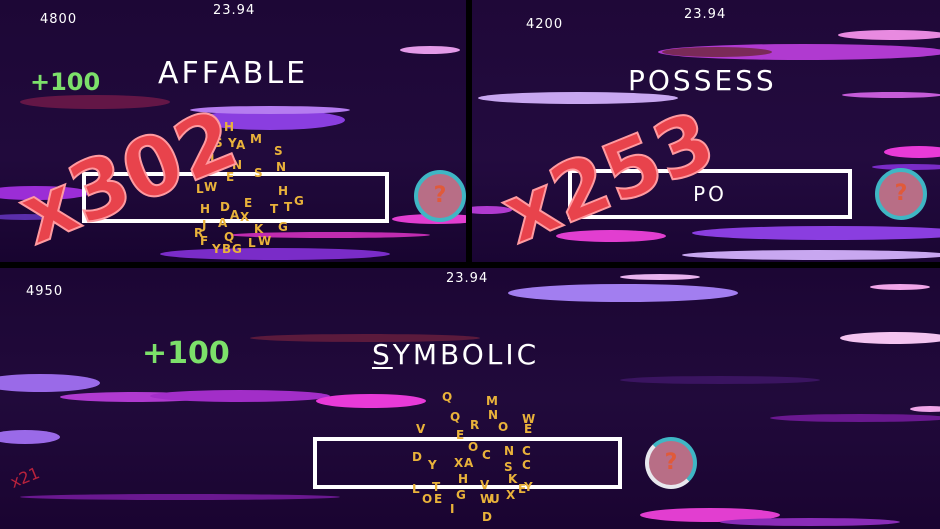 This screenshot has width=940, height=529. Describe the element at coordinates (25, 477) in the screenshot. I see `combo-multiplier: x21` at that location.